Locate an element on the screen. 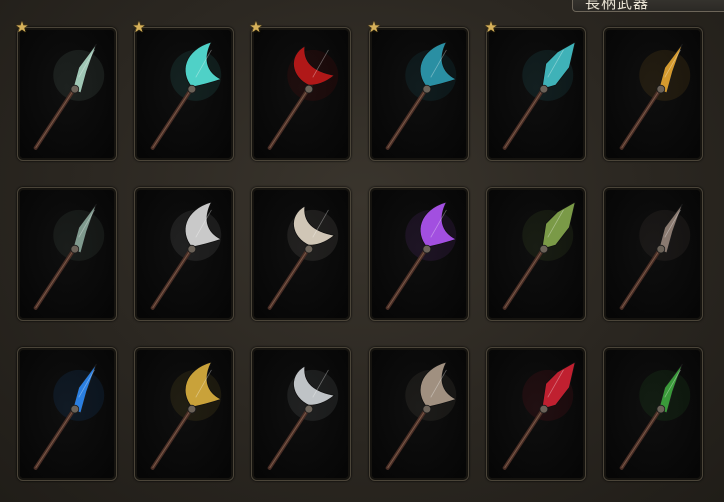 The width and height of the screenshot is (724, 502). flame-spear-icon is located at coordinates (655, 96).